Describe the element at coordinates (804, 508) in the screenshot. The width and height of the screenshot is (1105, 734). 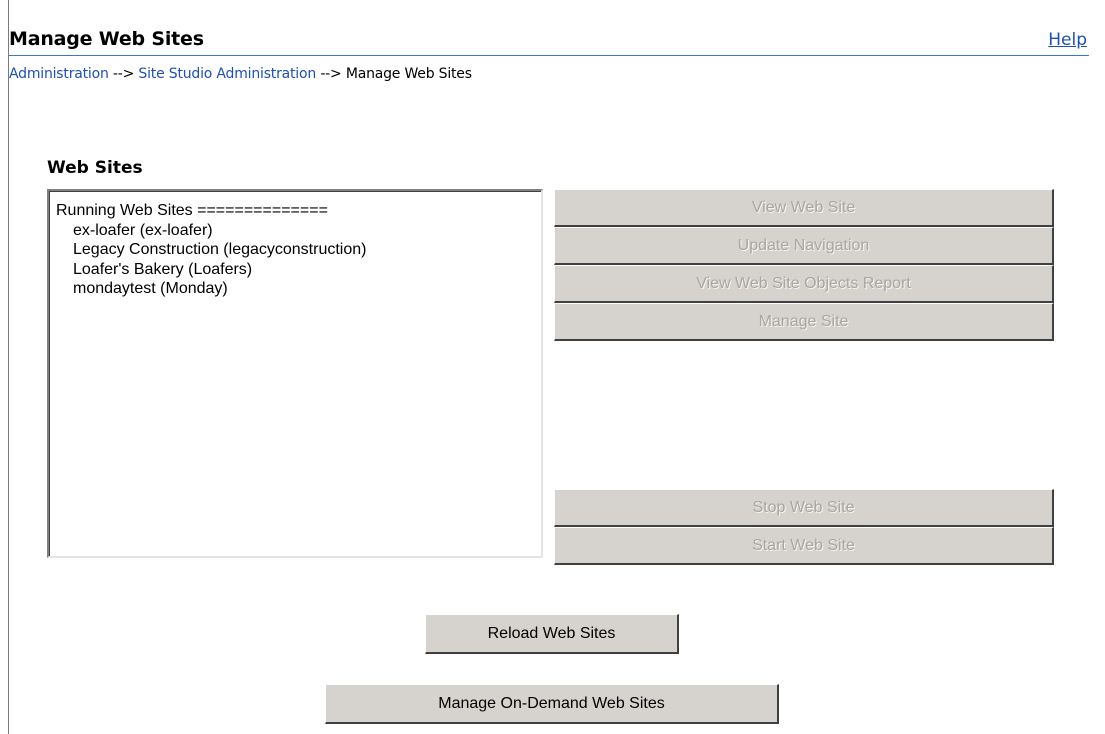
I see `stop-web-site-button: Stop Web Site` at that location.